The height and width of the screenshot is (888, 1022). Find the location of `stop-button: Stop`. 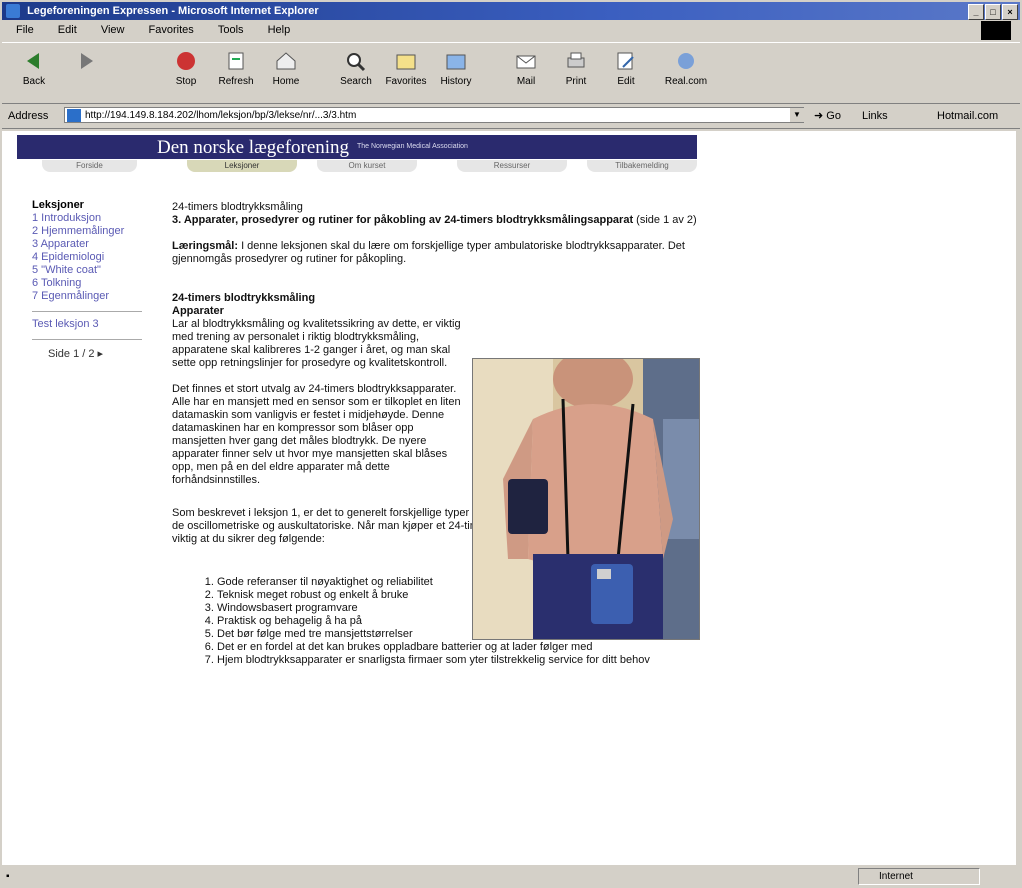

stop-button: Stop is located at coordinates (186, 68).